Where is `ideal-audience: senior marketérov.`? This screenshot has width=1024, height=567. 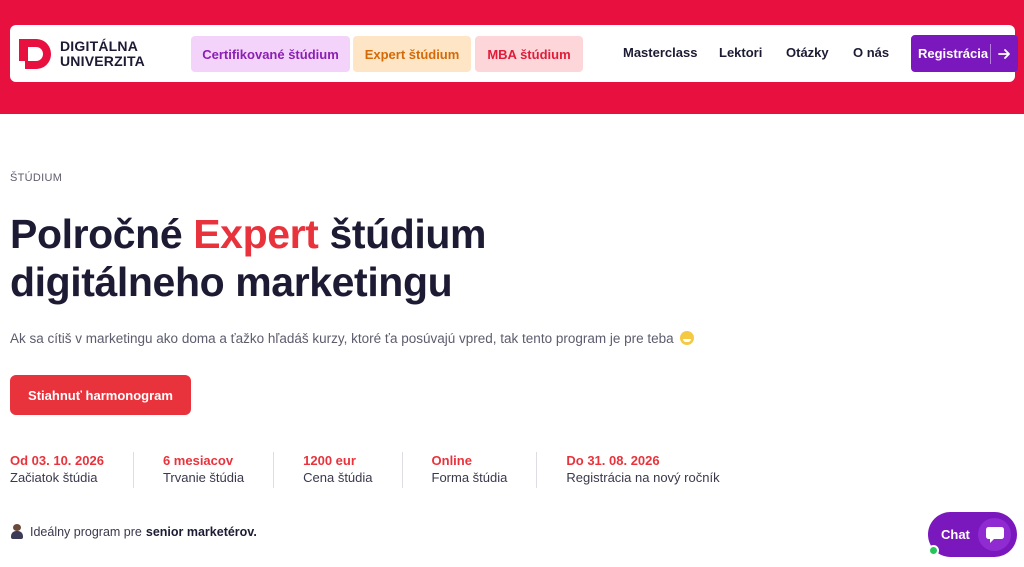
ideal-audience: senior marketérov. is located at coordinates (201, 531).